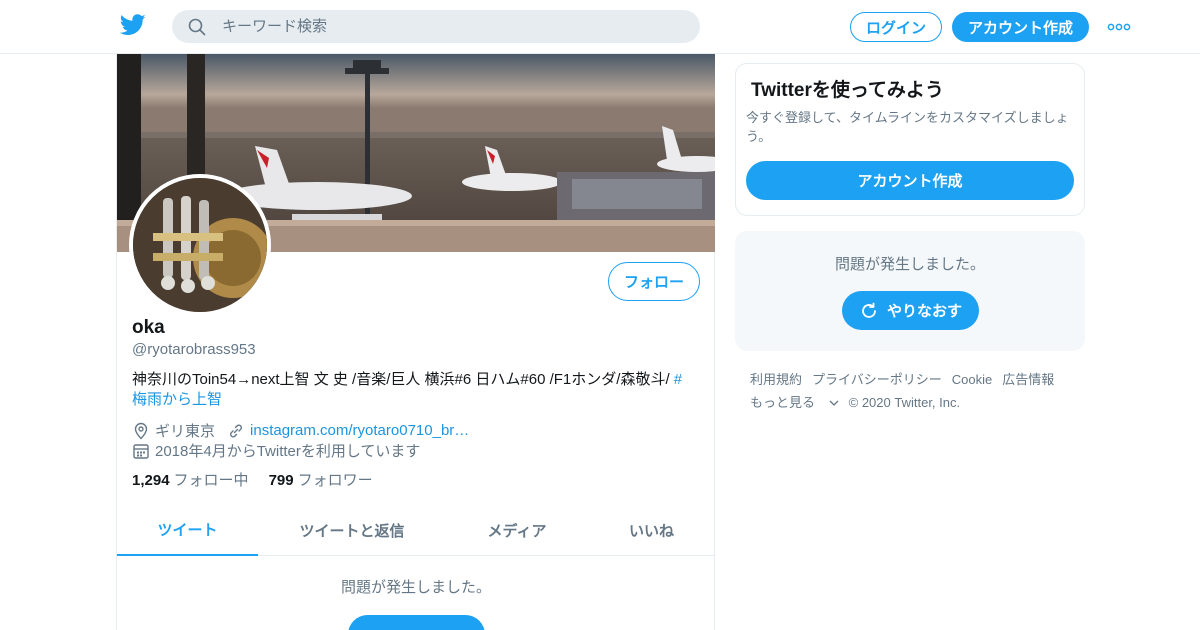  I want to click on profile-tabs: ツイート ツイートと返信 メディア いいね, so click(416, 530).